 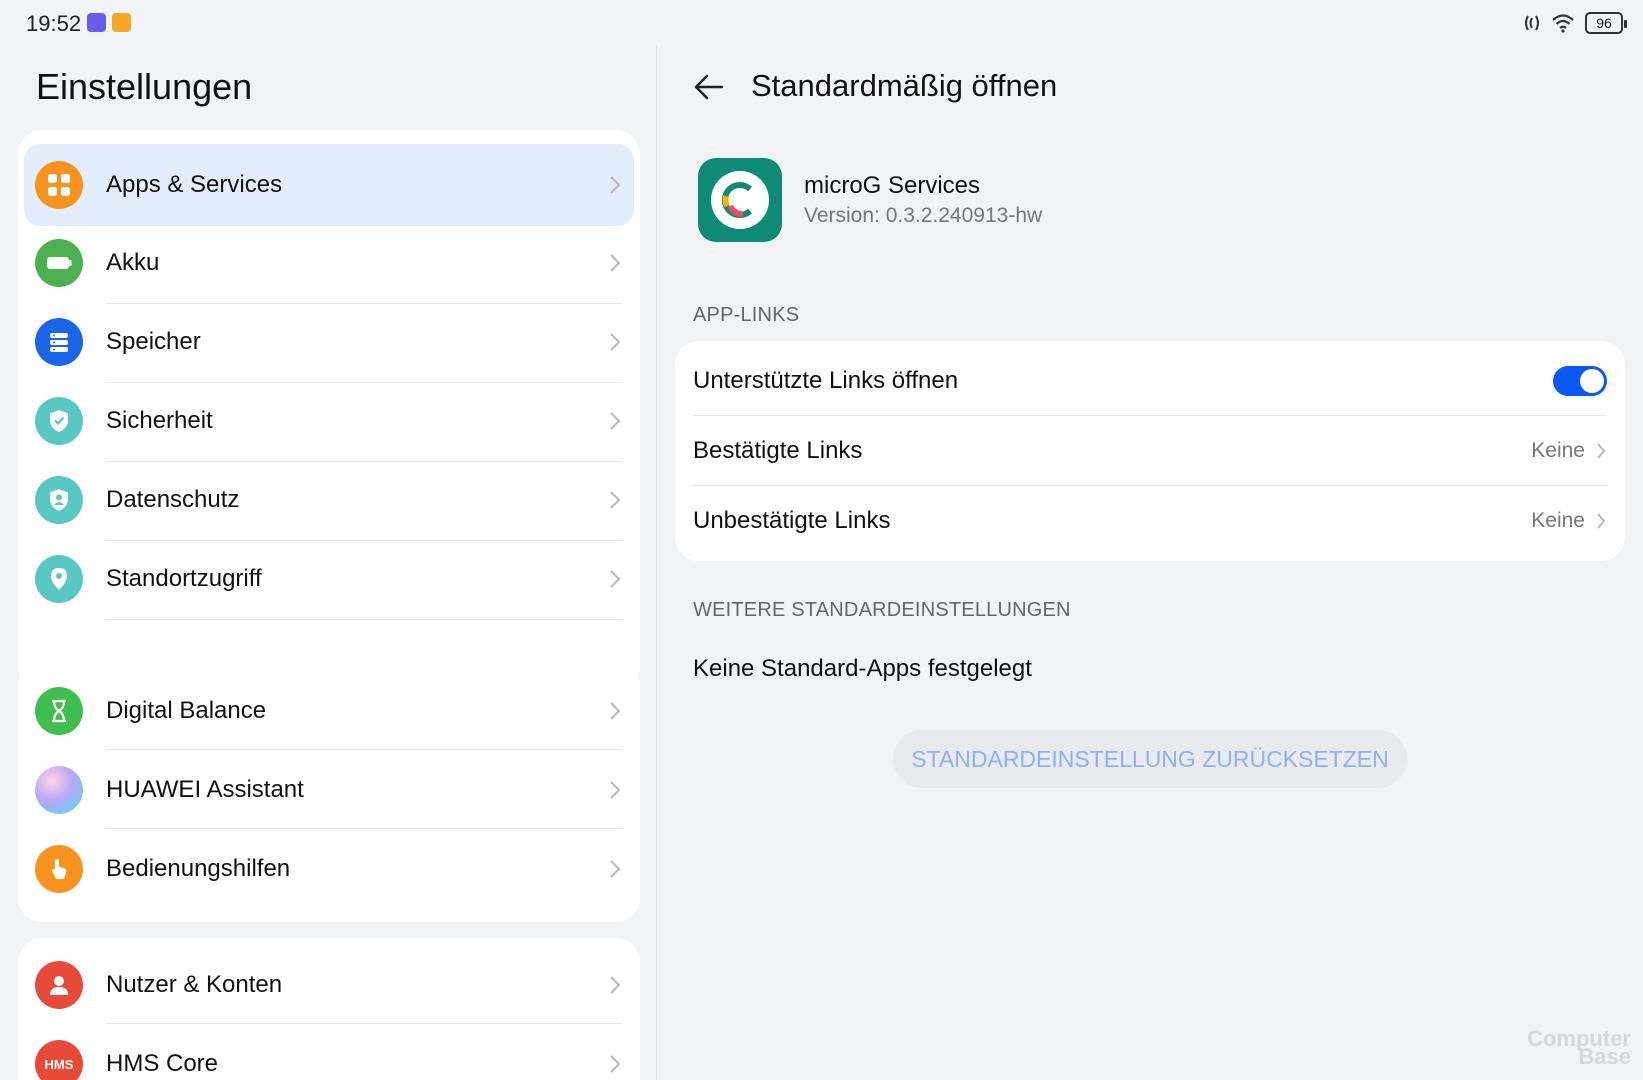 What do you see at coordinates (1592, 381) in the screenshot?
I see `toggle-knob` at bounding box center [1592, 381].